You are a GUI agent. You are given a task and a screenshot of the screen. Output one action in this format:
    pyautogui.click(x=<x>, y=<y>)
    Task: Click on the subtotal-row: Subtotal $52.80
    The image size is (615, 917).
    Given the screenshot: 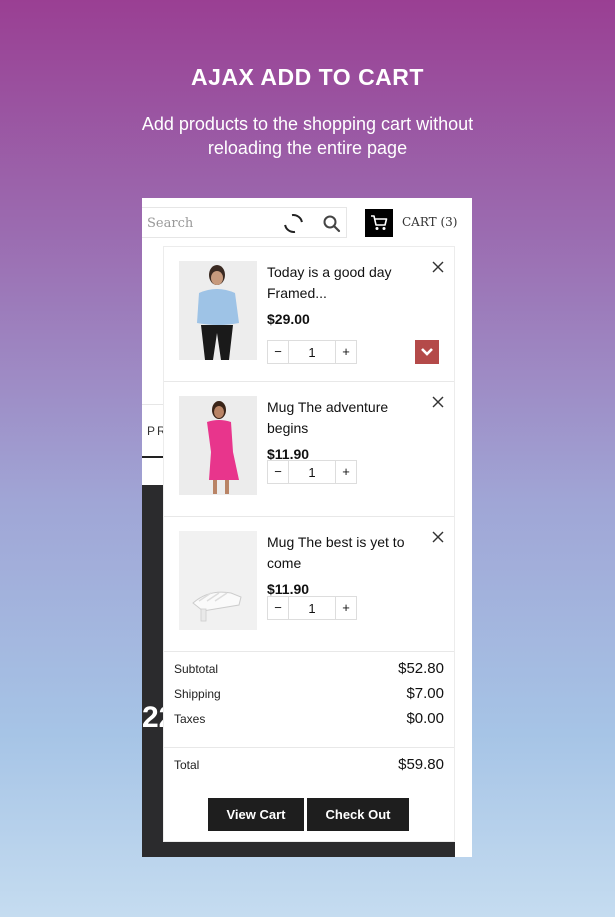 What is the action you would take?
    pyautogui.click(x=309, y=670)
    